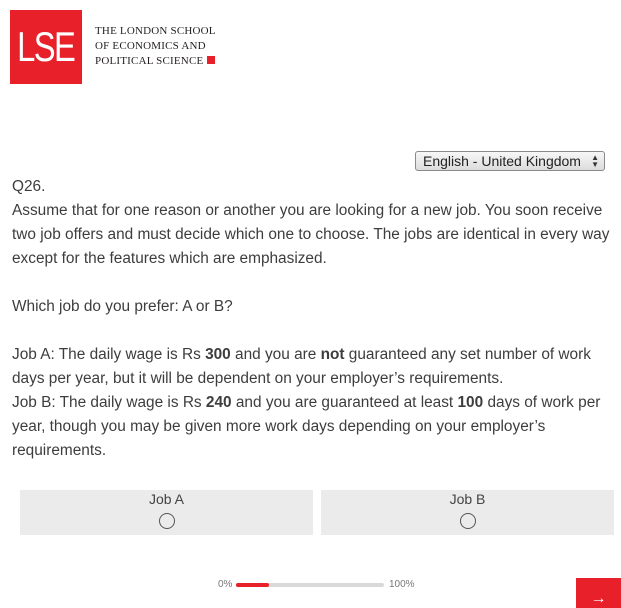  What do you see at coordinates (218, 402) in the screenshot?
I see `job-b-wage: 240` at bounding box center [218, 402].